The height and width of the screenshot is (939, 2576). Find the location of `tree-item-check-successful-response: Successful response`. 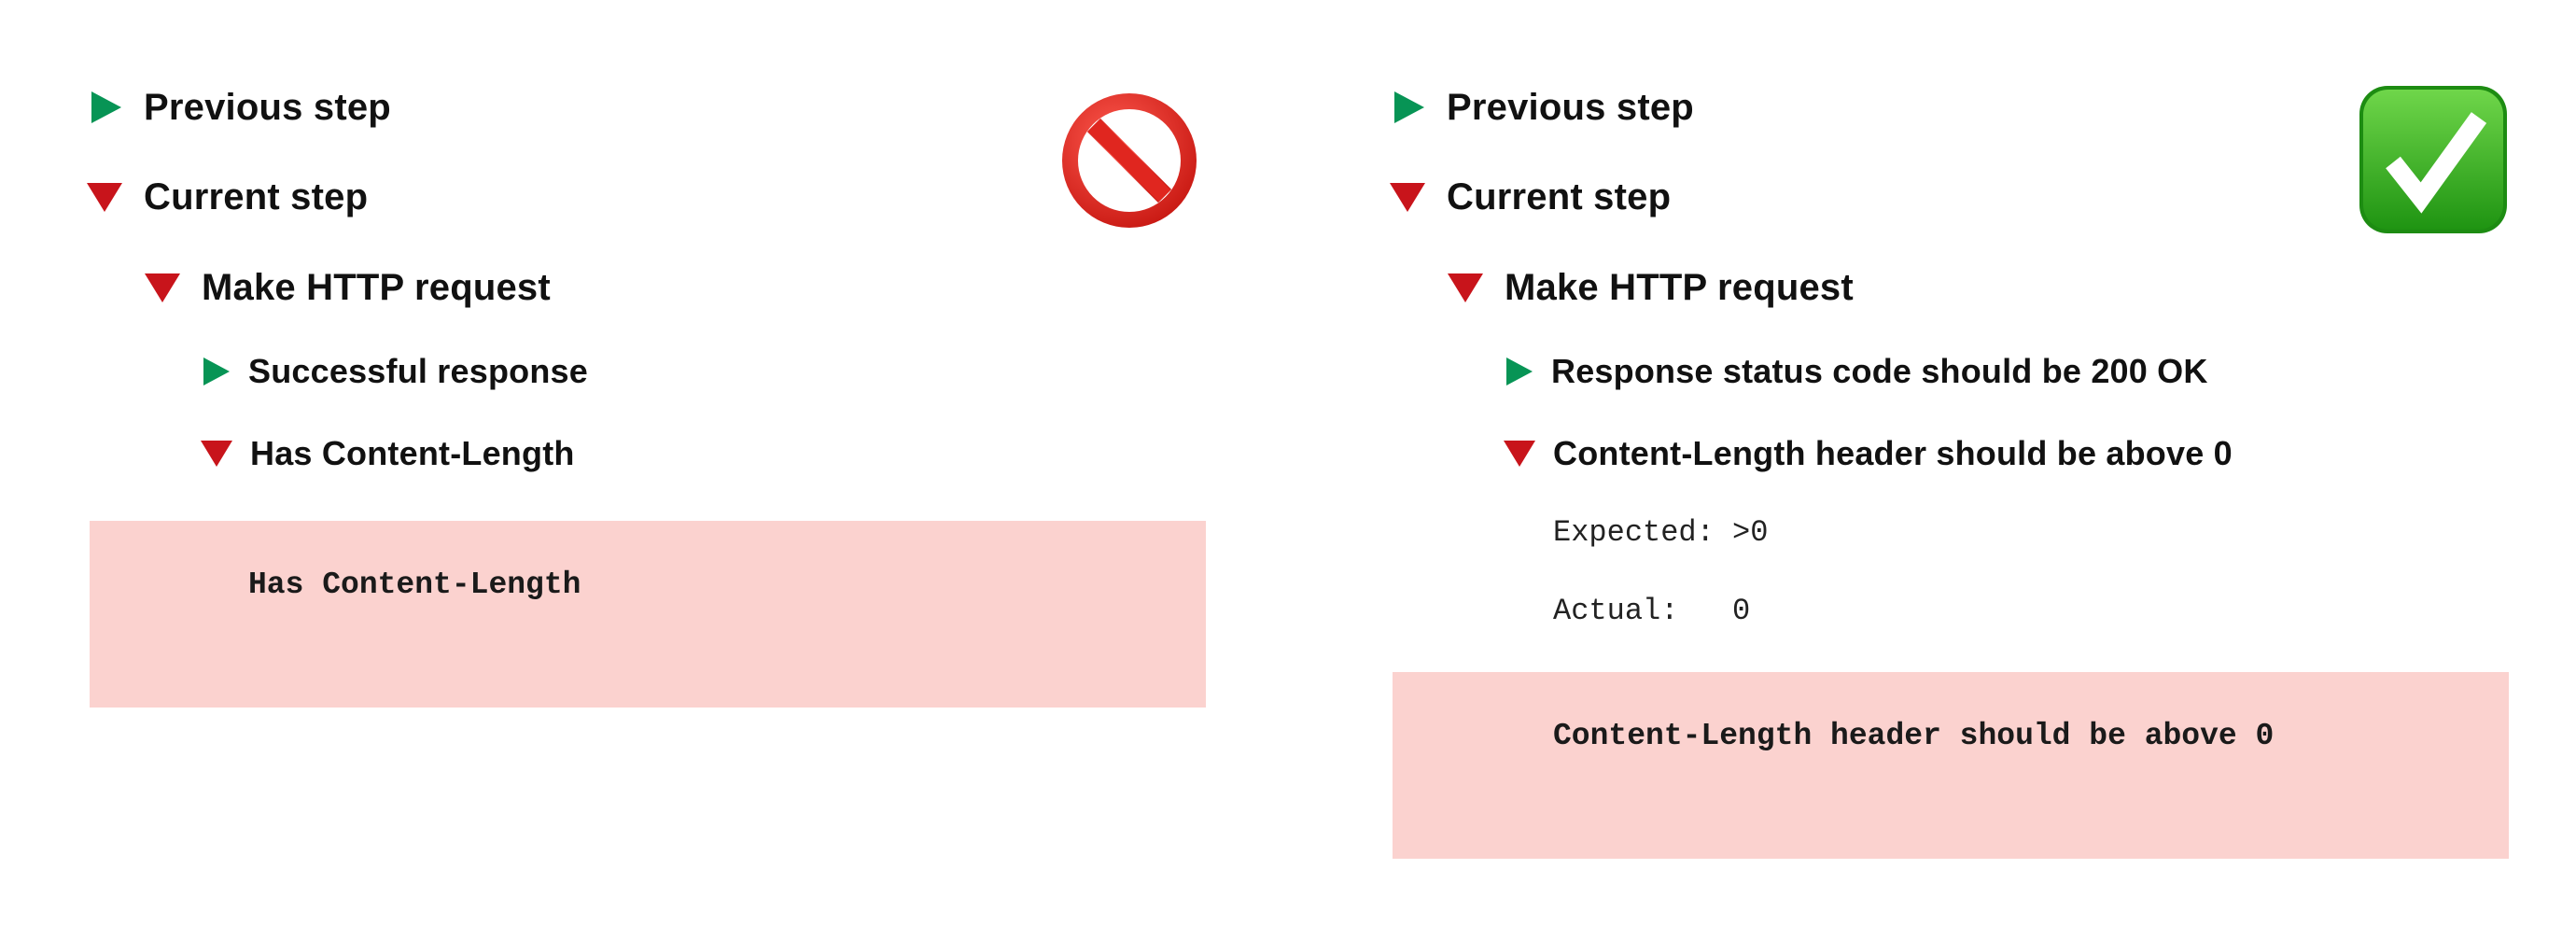

tree-item-check-successful-response: Successful response is located at coordinates (395, 371).